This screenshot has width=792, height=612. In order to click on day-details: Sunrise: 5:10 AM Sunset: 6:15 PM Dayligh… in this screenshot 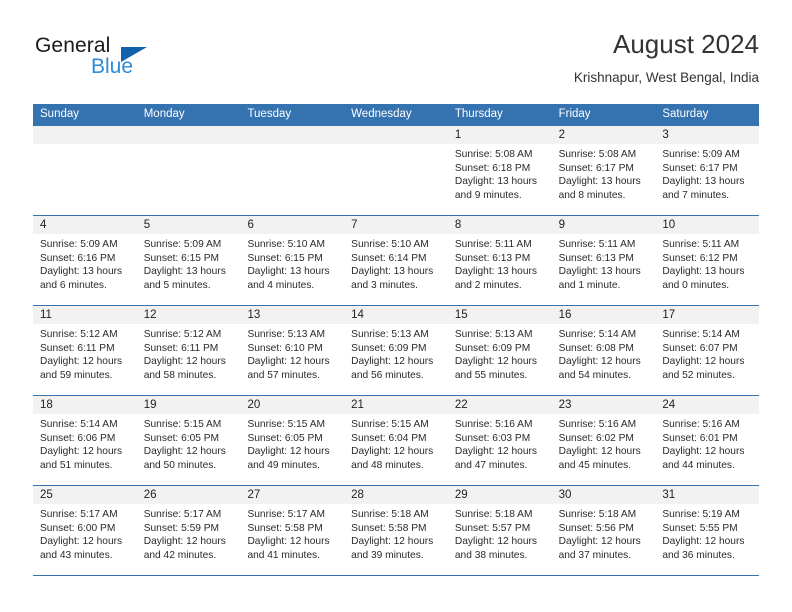, I will do `click(292, 263)`.